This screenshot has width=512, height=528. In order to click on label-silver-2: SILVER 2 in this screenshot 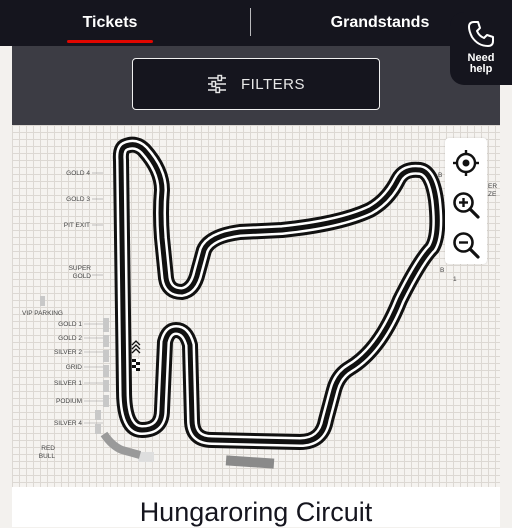, I will do `click(68, 352)`.